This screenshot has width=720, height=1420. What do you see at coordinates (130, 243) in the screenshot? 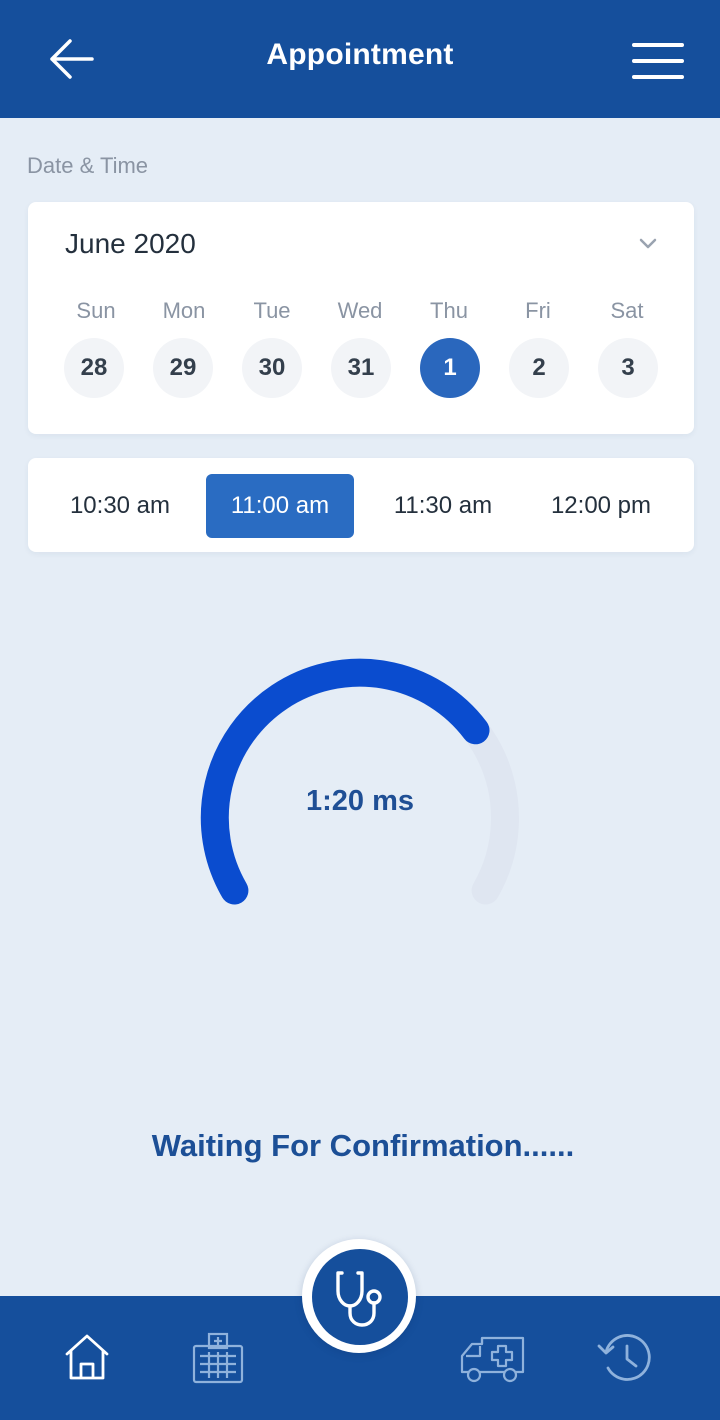
I see `month-label: June 2020` at bounding box center [130, 243].